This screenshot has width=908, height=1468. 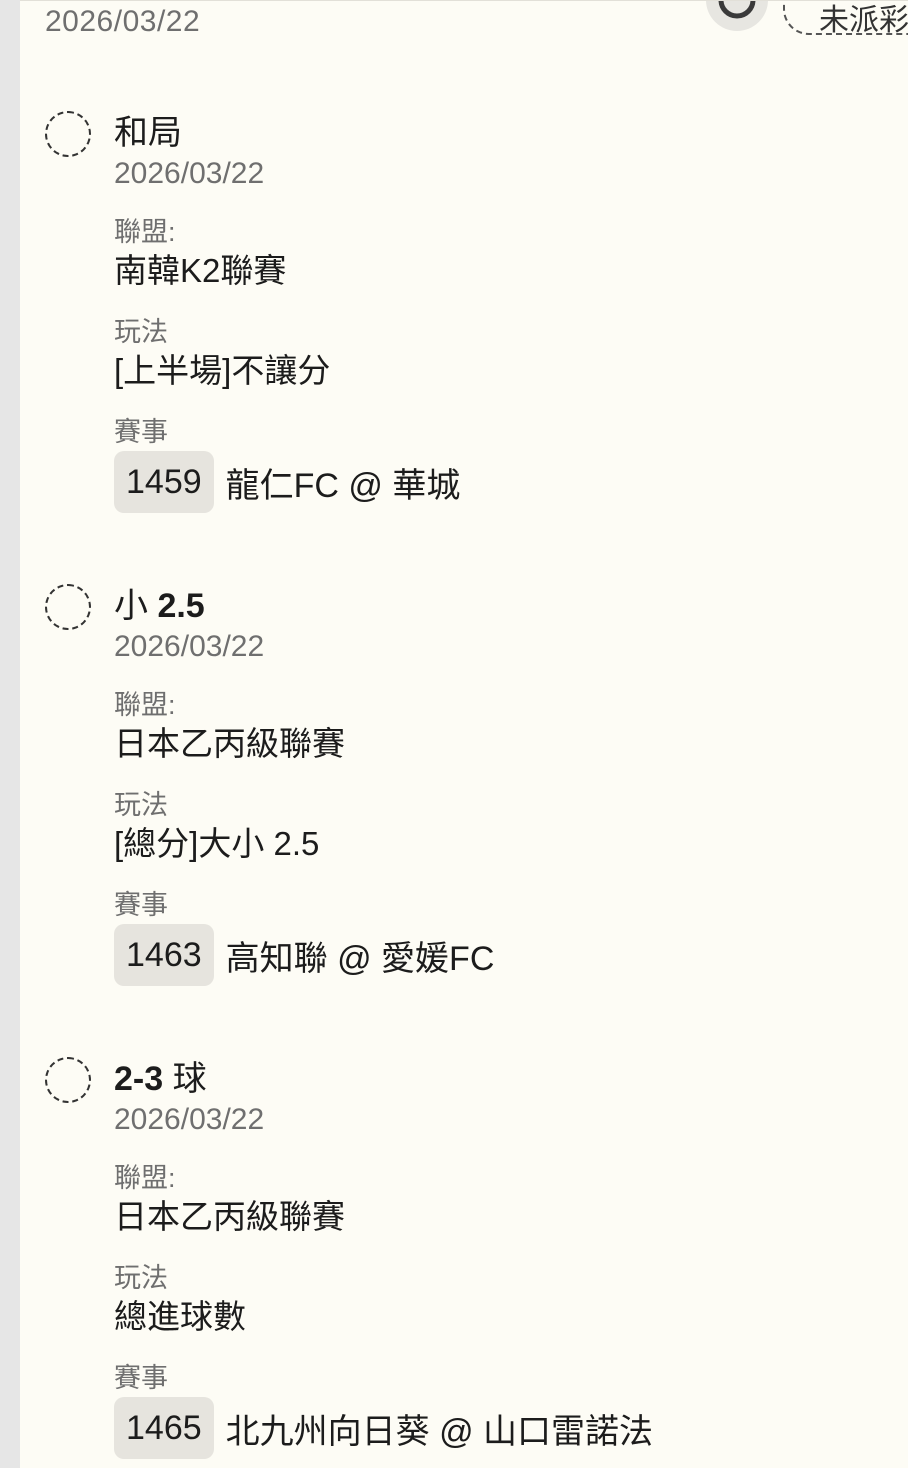 I want to click on match-name: 龍仁FC @ 華城, so click(x=343, y=485).